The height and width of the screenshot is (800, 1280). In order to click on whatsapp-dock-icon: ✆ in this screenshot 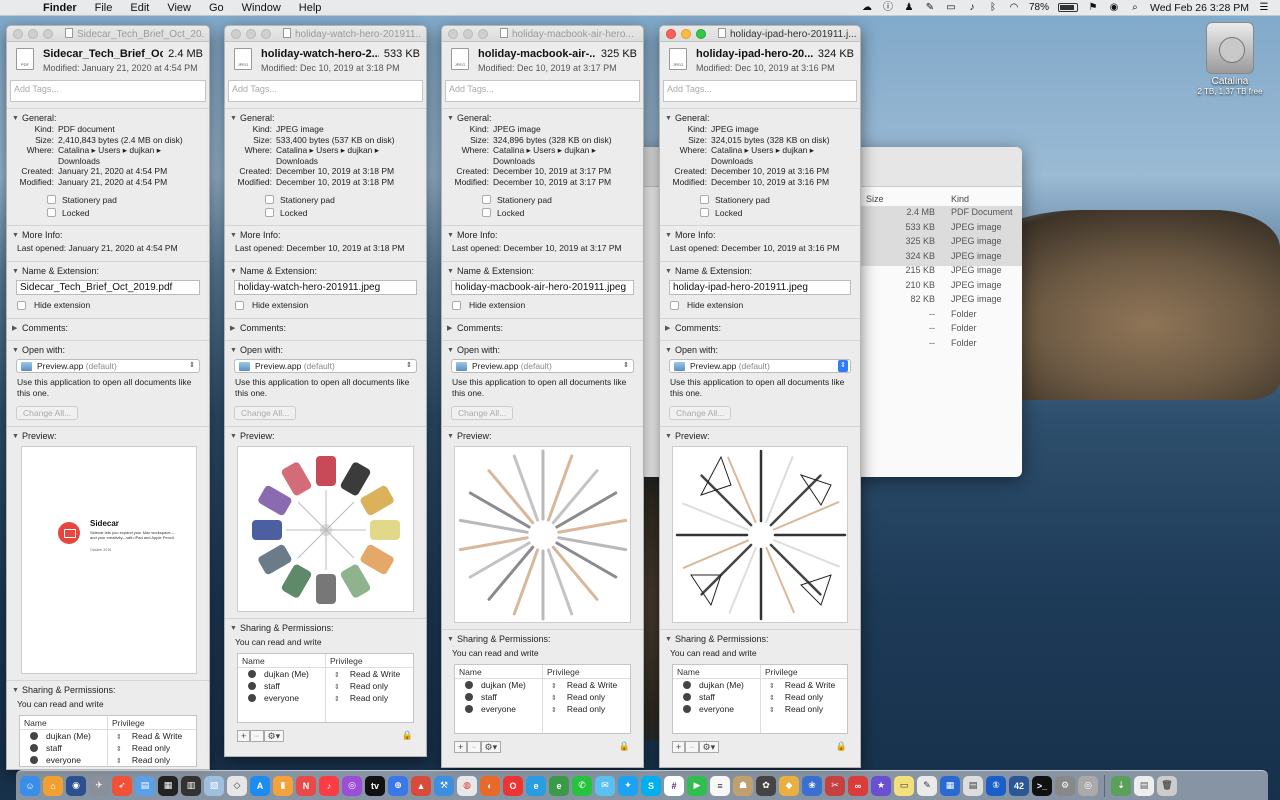, I will do `click(582, 785)`.